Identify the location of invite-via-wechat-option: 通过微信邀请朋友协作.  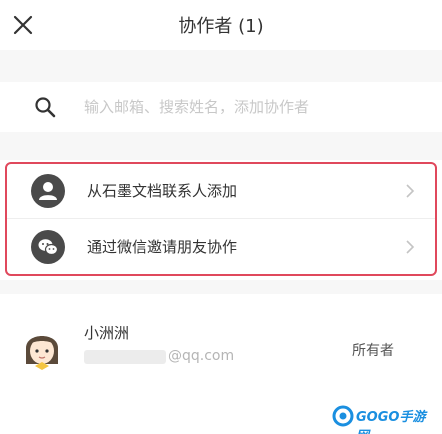
(221, 247).